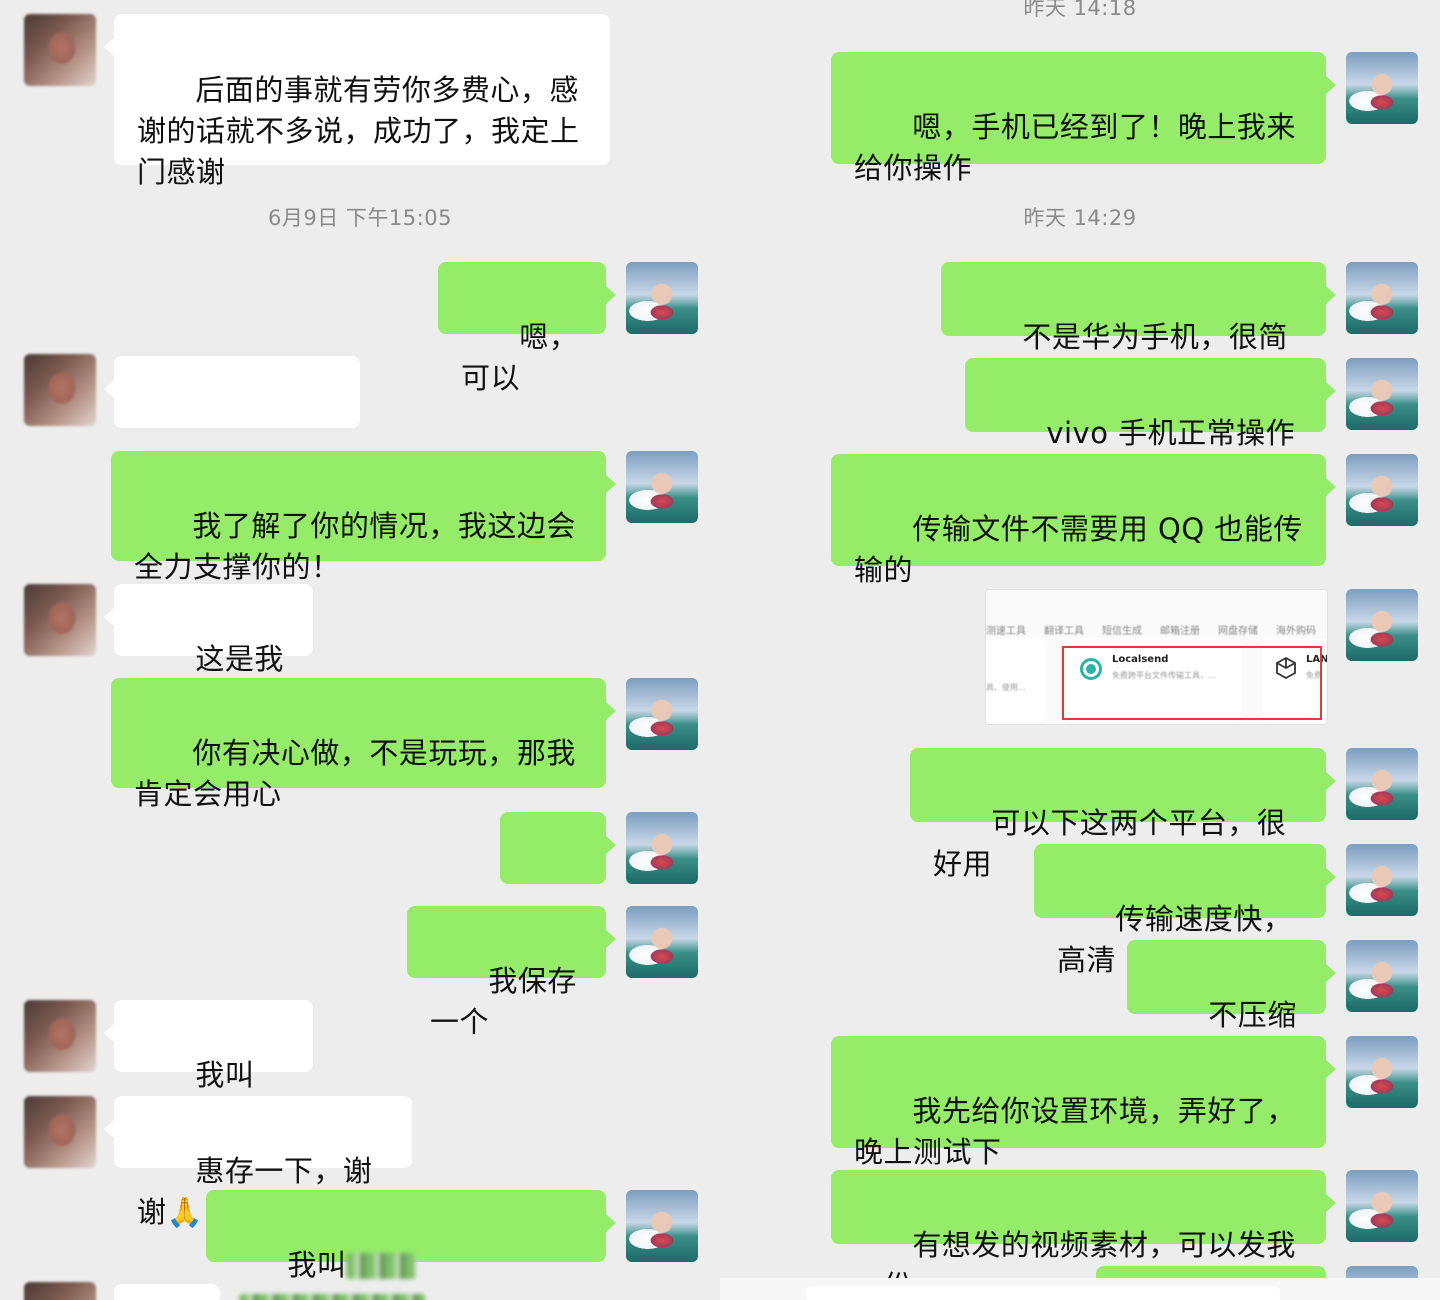 The height and width of the screenshot is (1300, 1440). What do you see at coordinates (332, 1297) in the screenshot?
I see `redacted-phone-number` at bounding box center [332, 1297].